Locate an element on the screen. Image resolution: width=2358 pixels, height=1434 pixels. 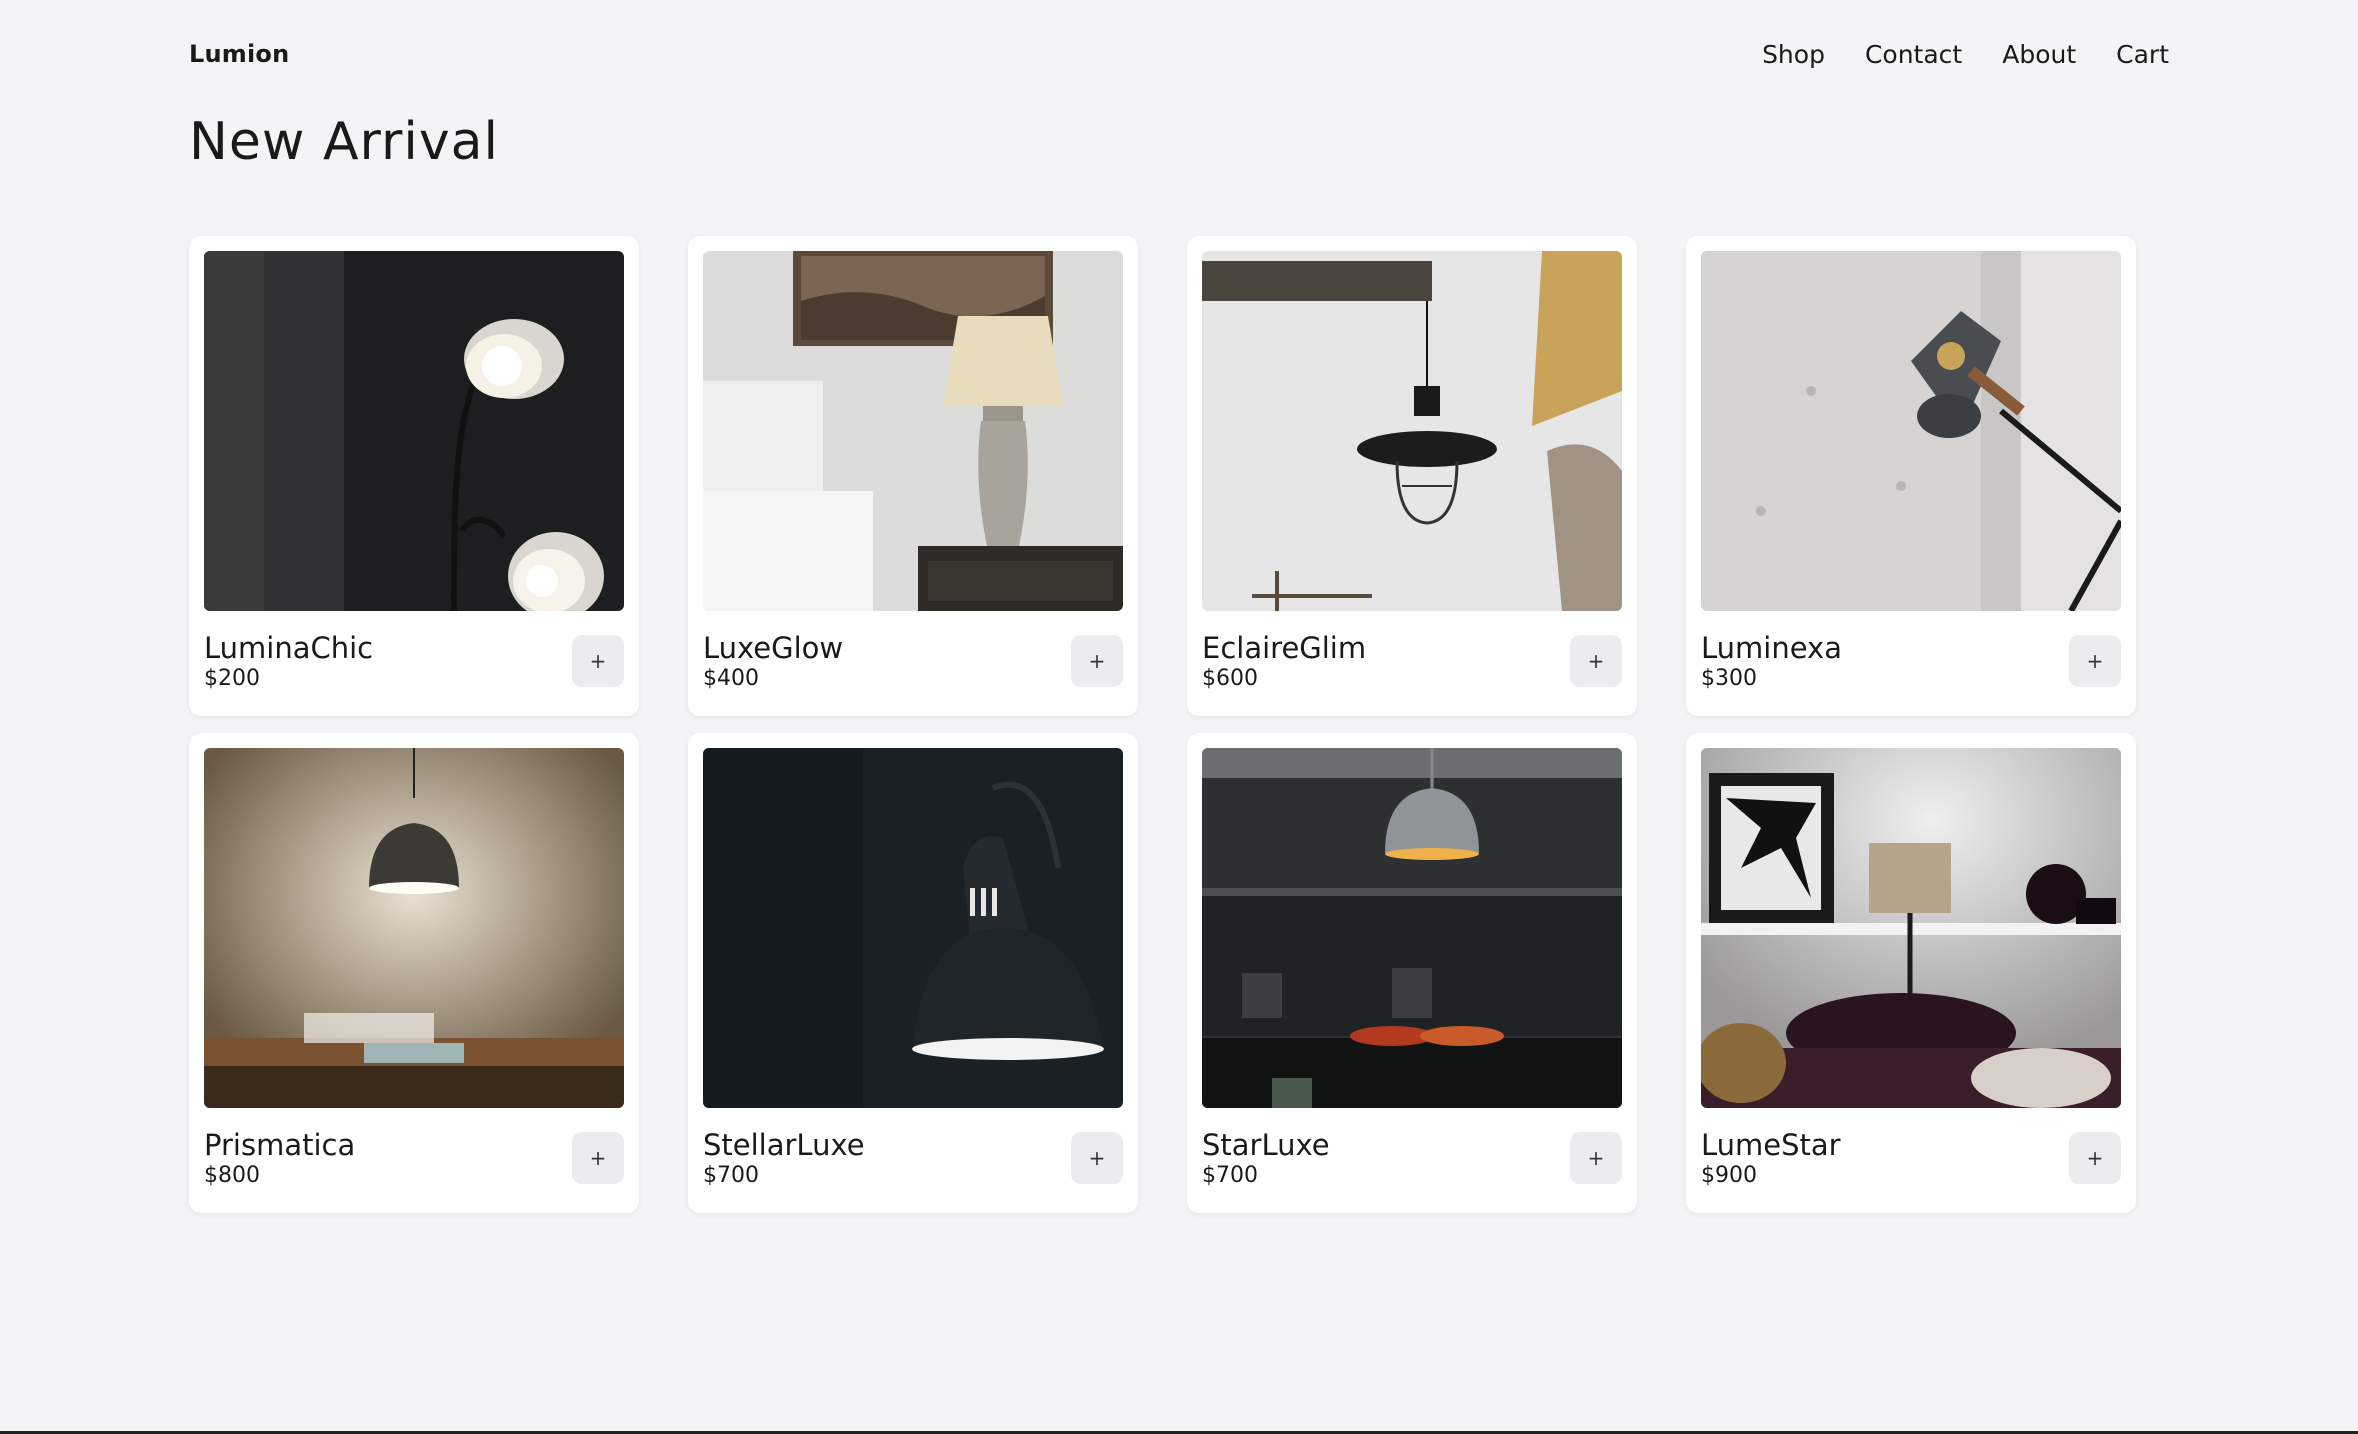
nav-cart: Cart is located at coordinates (2142, 54).